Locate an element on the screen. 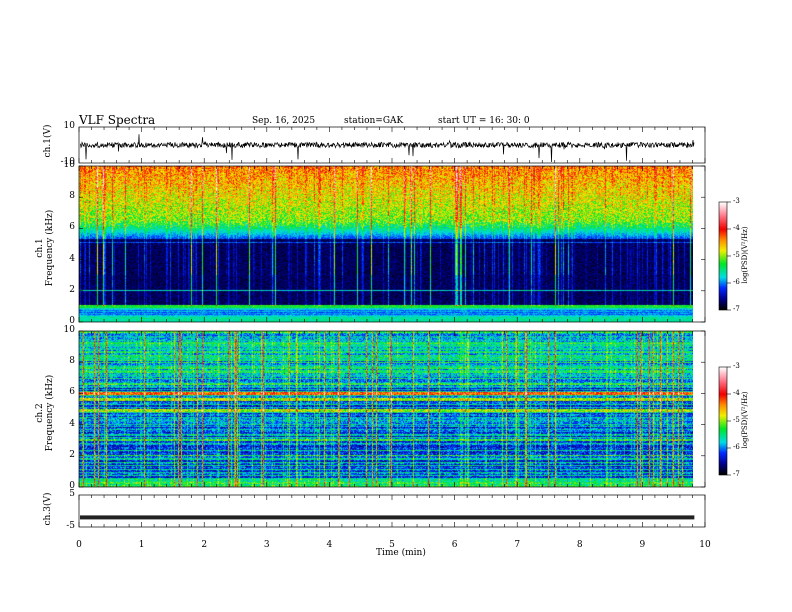  x-tick-label: 10 is located at coordinates (705, 545).